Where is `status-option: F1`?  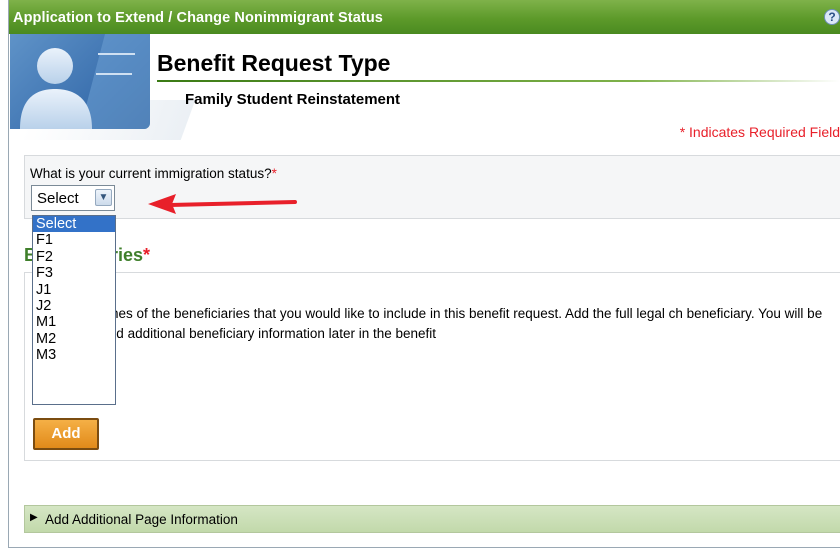 status-option: F1 is located at coordinates (74, 240).